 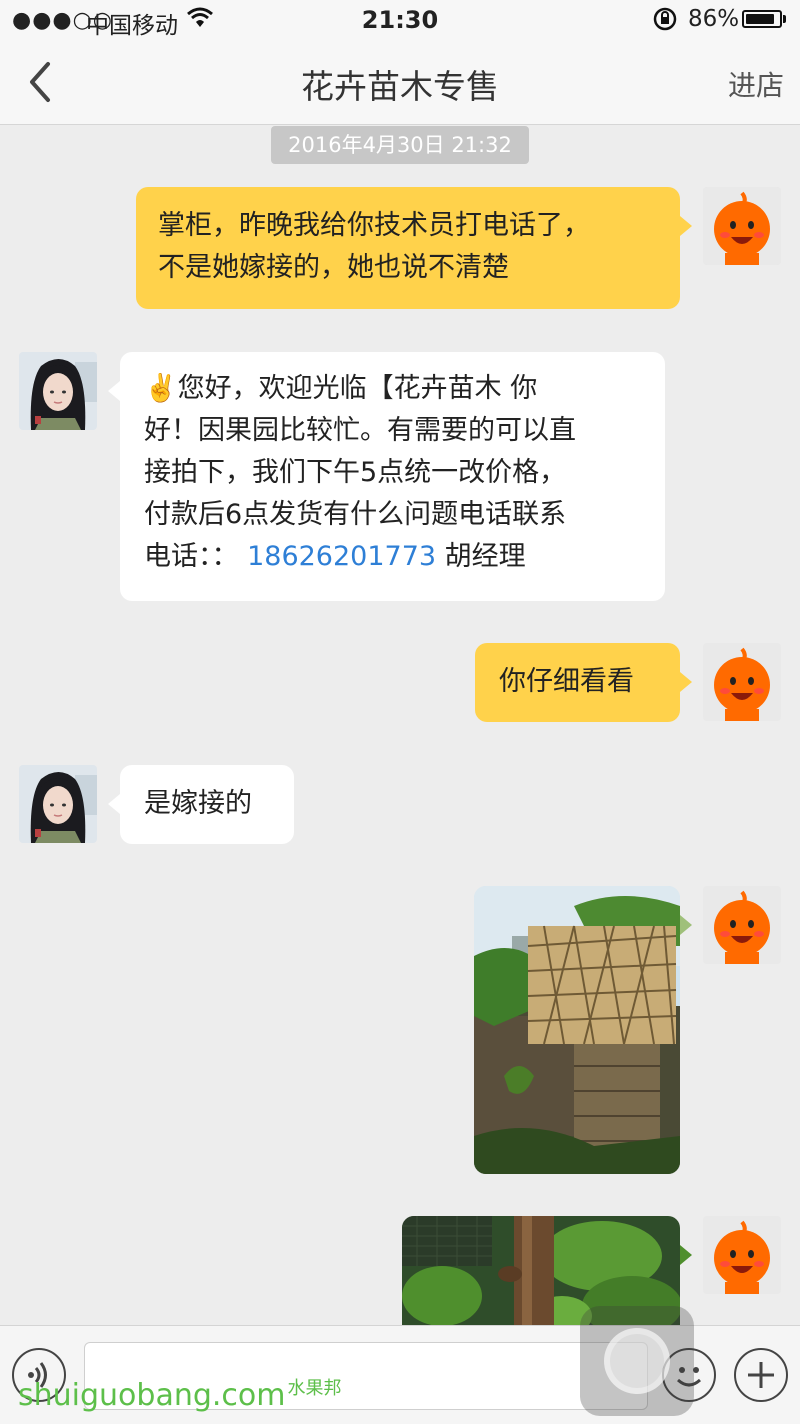 I want to click on contact-name: 胡经理, so click(x=481, y=556).